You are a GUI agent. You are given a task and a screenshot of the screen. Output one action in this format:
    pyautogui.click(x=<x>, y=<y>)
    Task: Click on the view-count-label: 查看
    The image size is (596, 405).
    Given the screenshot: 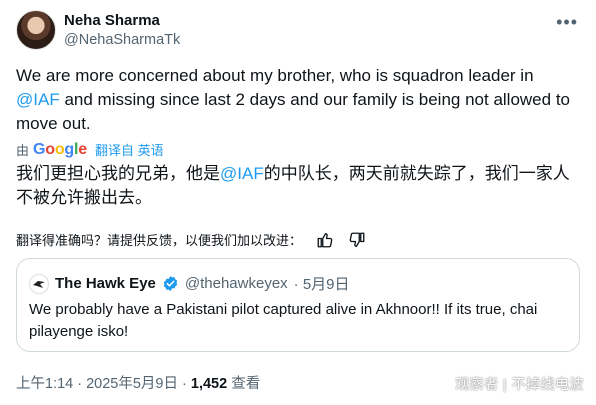 What is the action you would take?
    pyautogui.click(x=244, y=384)
    